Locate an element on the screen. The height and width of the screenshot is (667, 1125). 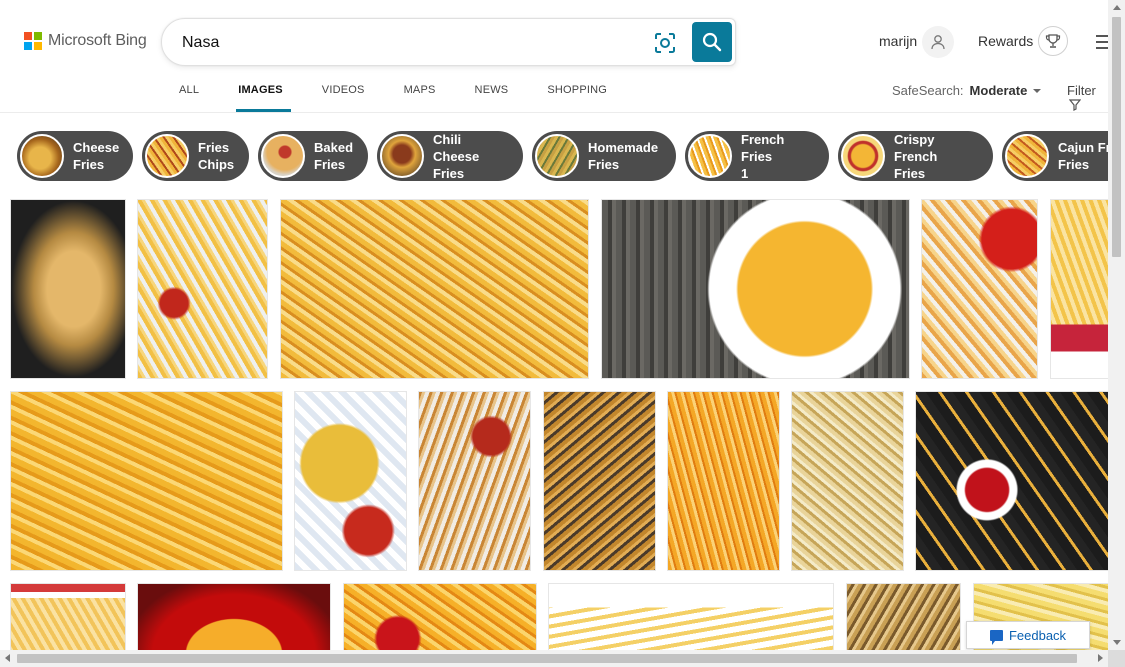
scroll-down-icon is located at coordinates (1117, 642).